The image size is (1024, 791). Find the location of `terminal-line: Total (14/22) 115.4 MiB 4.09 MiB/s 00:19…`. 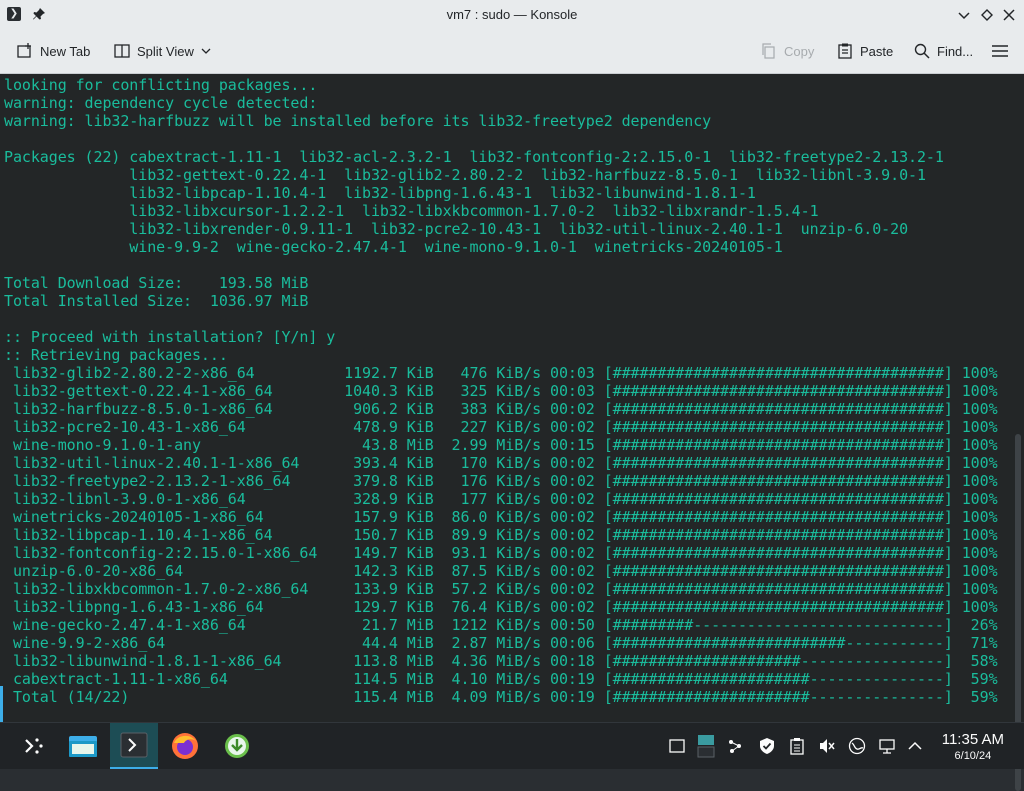

terminal-line: Total (14/22) 115.4 MiB 4.09 MiB/s 00:19… is located at coordinates (501, 697).